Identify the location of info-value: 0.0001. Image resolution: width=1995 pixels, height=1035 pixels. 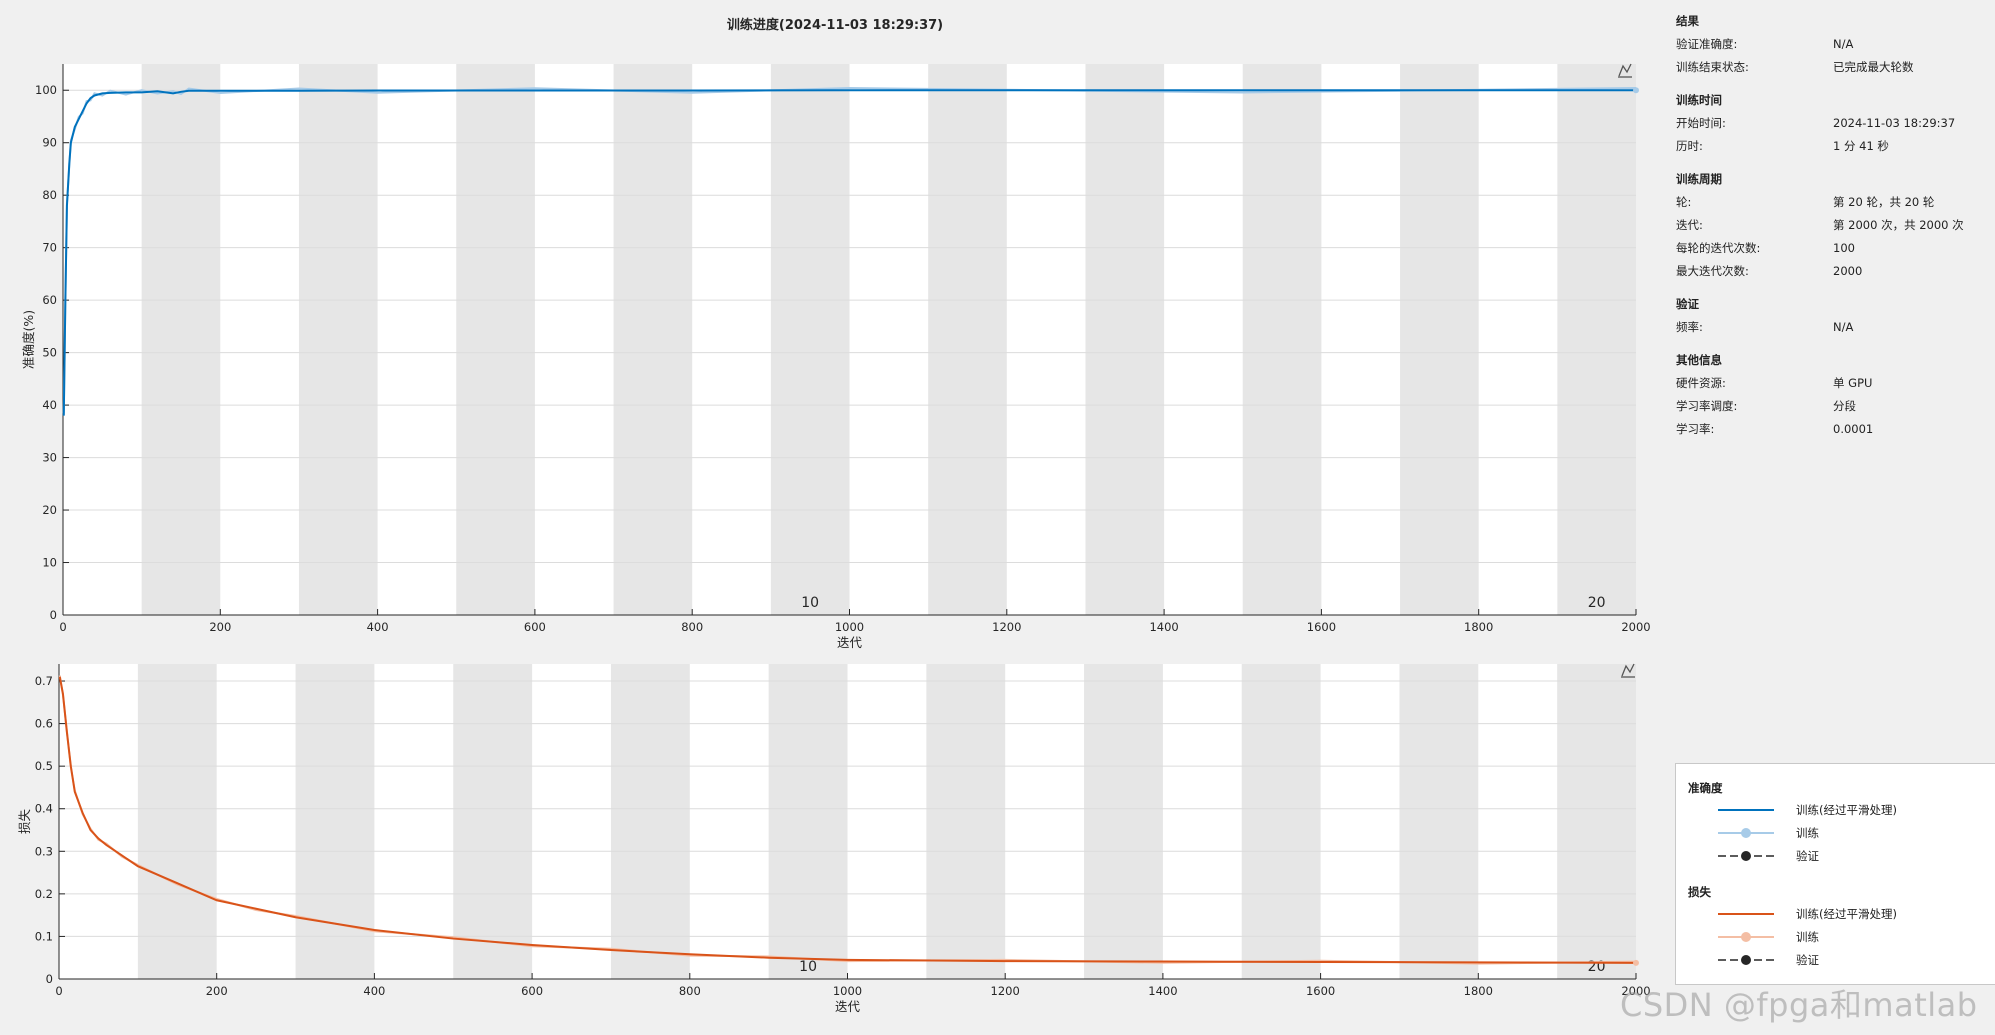
(1853, 429).